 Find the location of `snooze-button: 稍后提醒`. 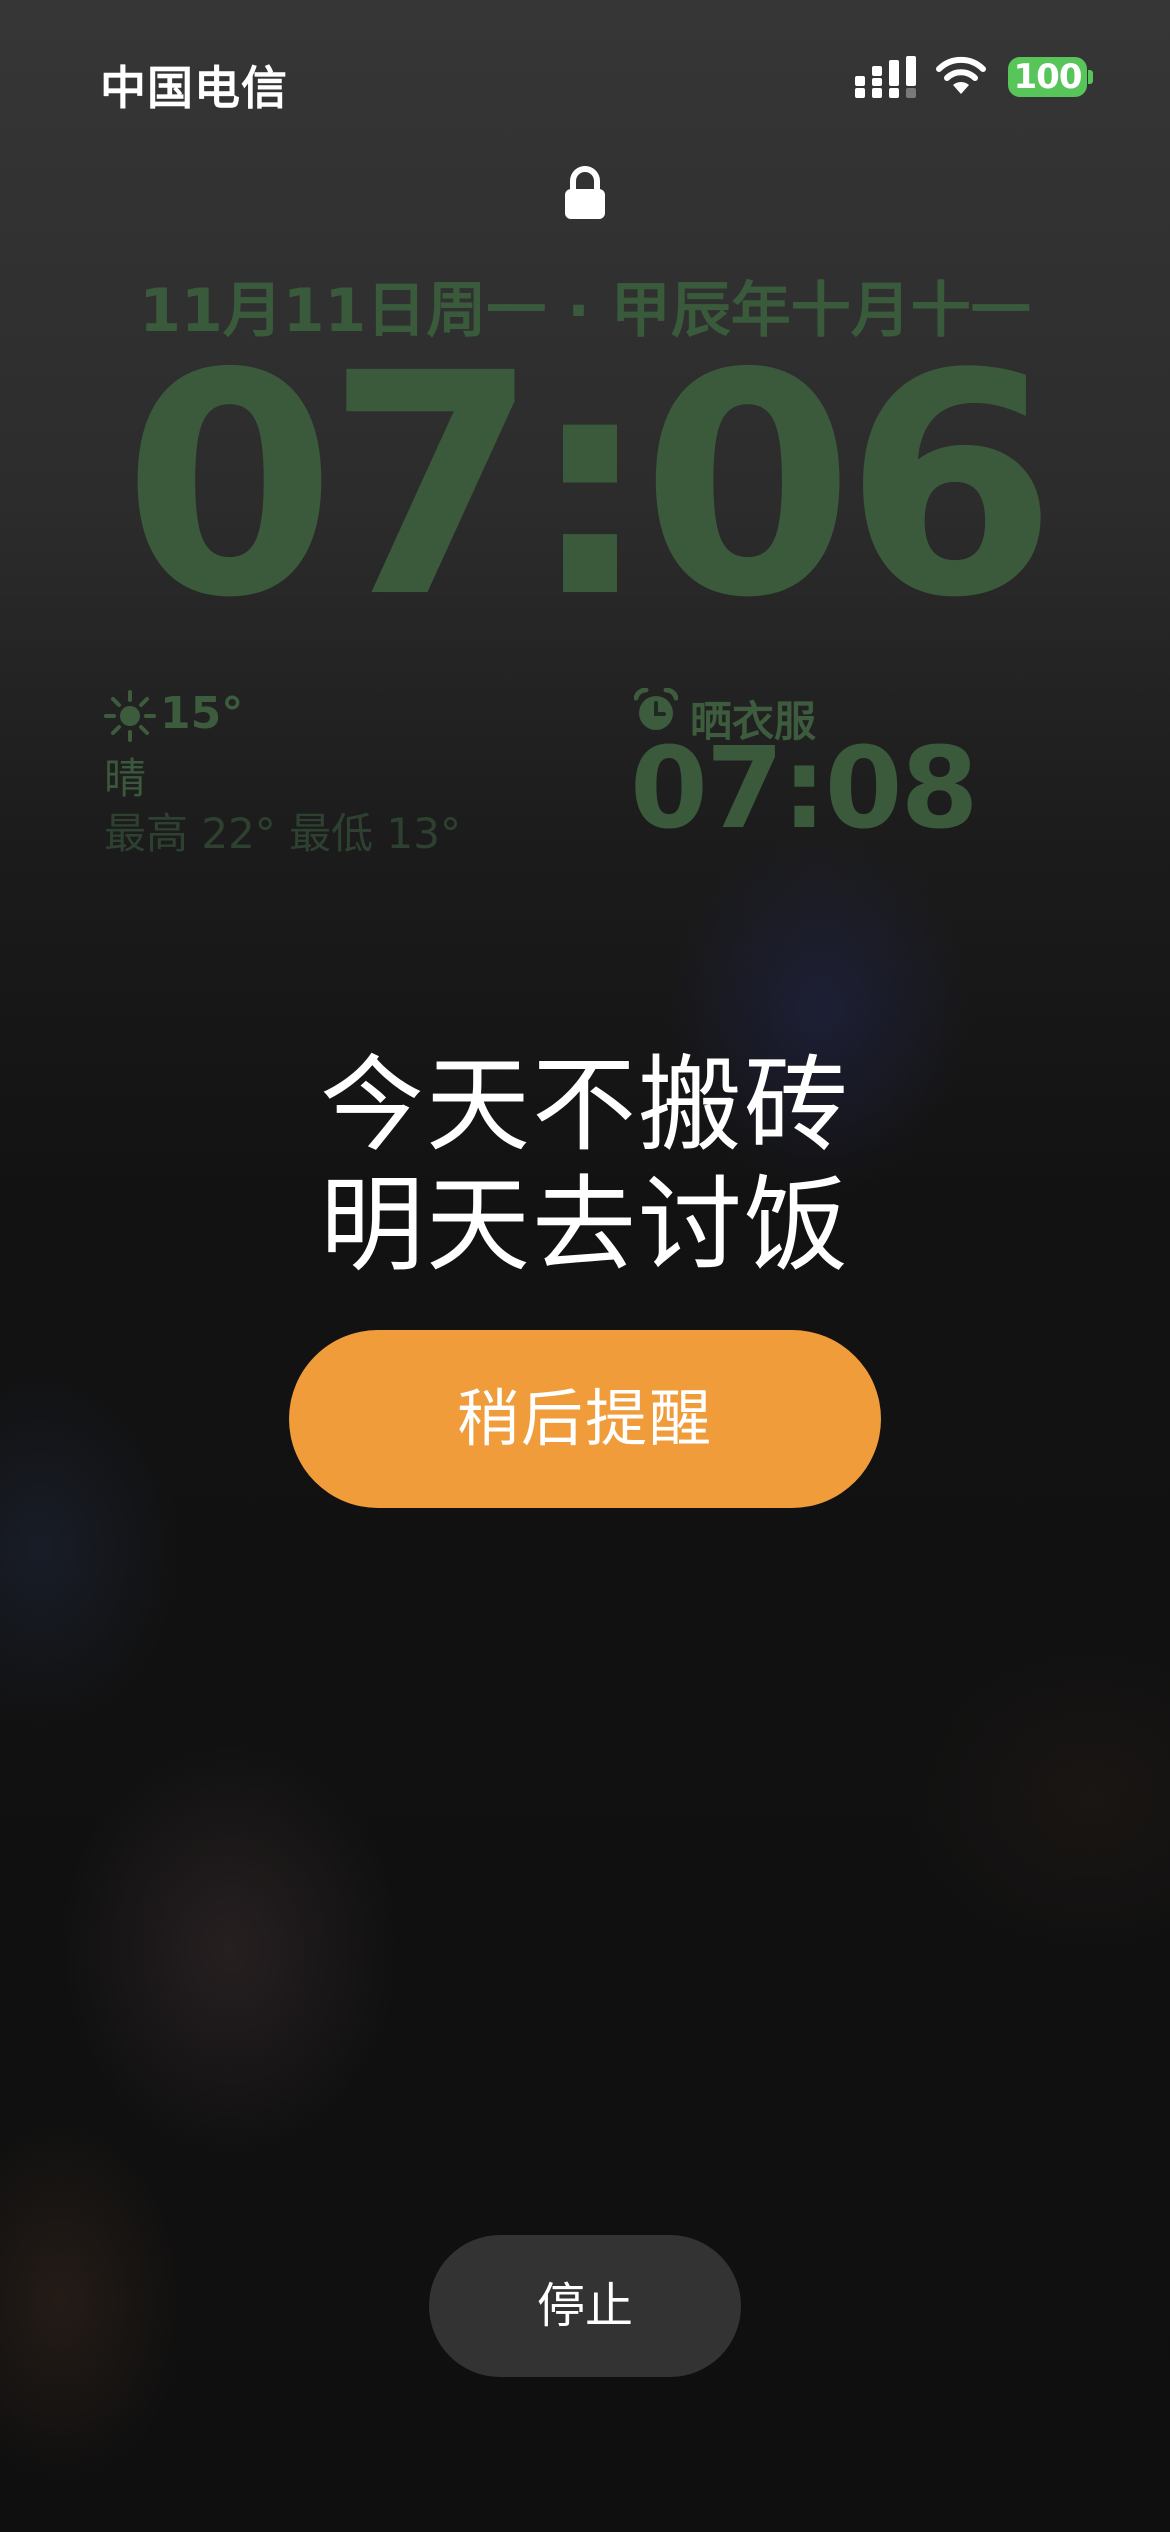

snooze-button: 稍后提醒 is located at coordinates (585, 1419).